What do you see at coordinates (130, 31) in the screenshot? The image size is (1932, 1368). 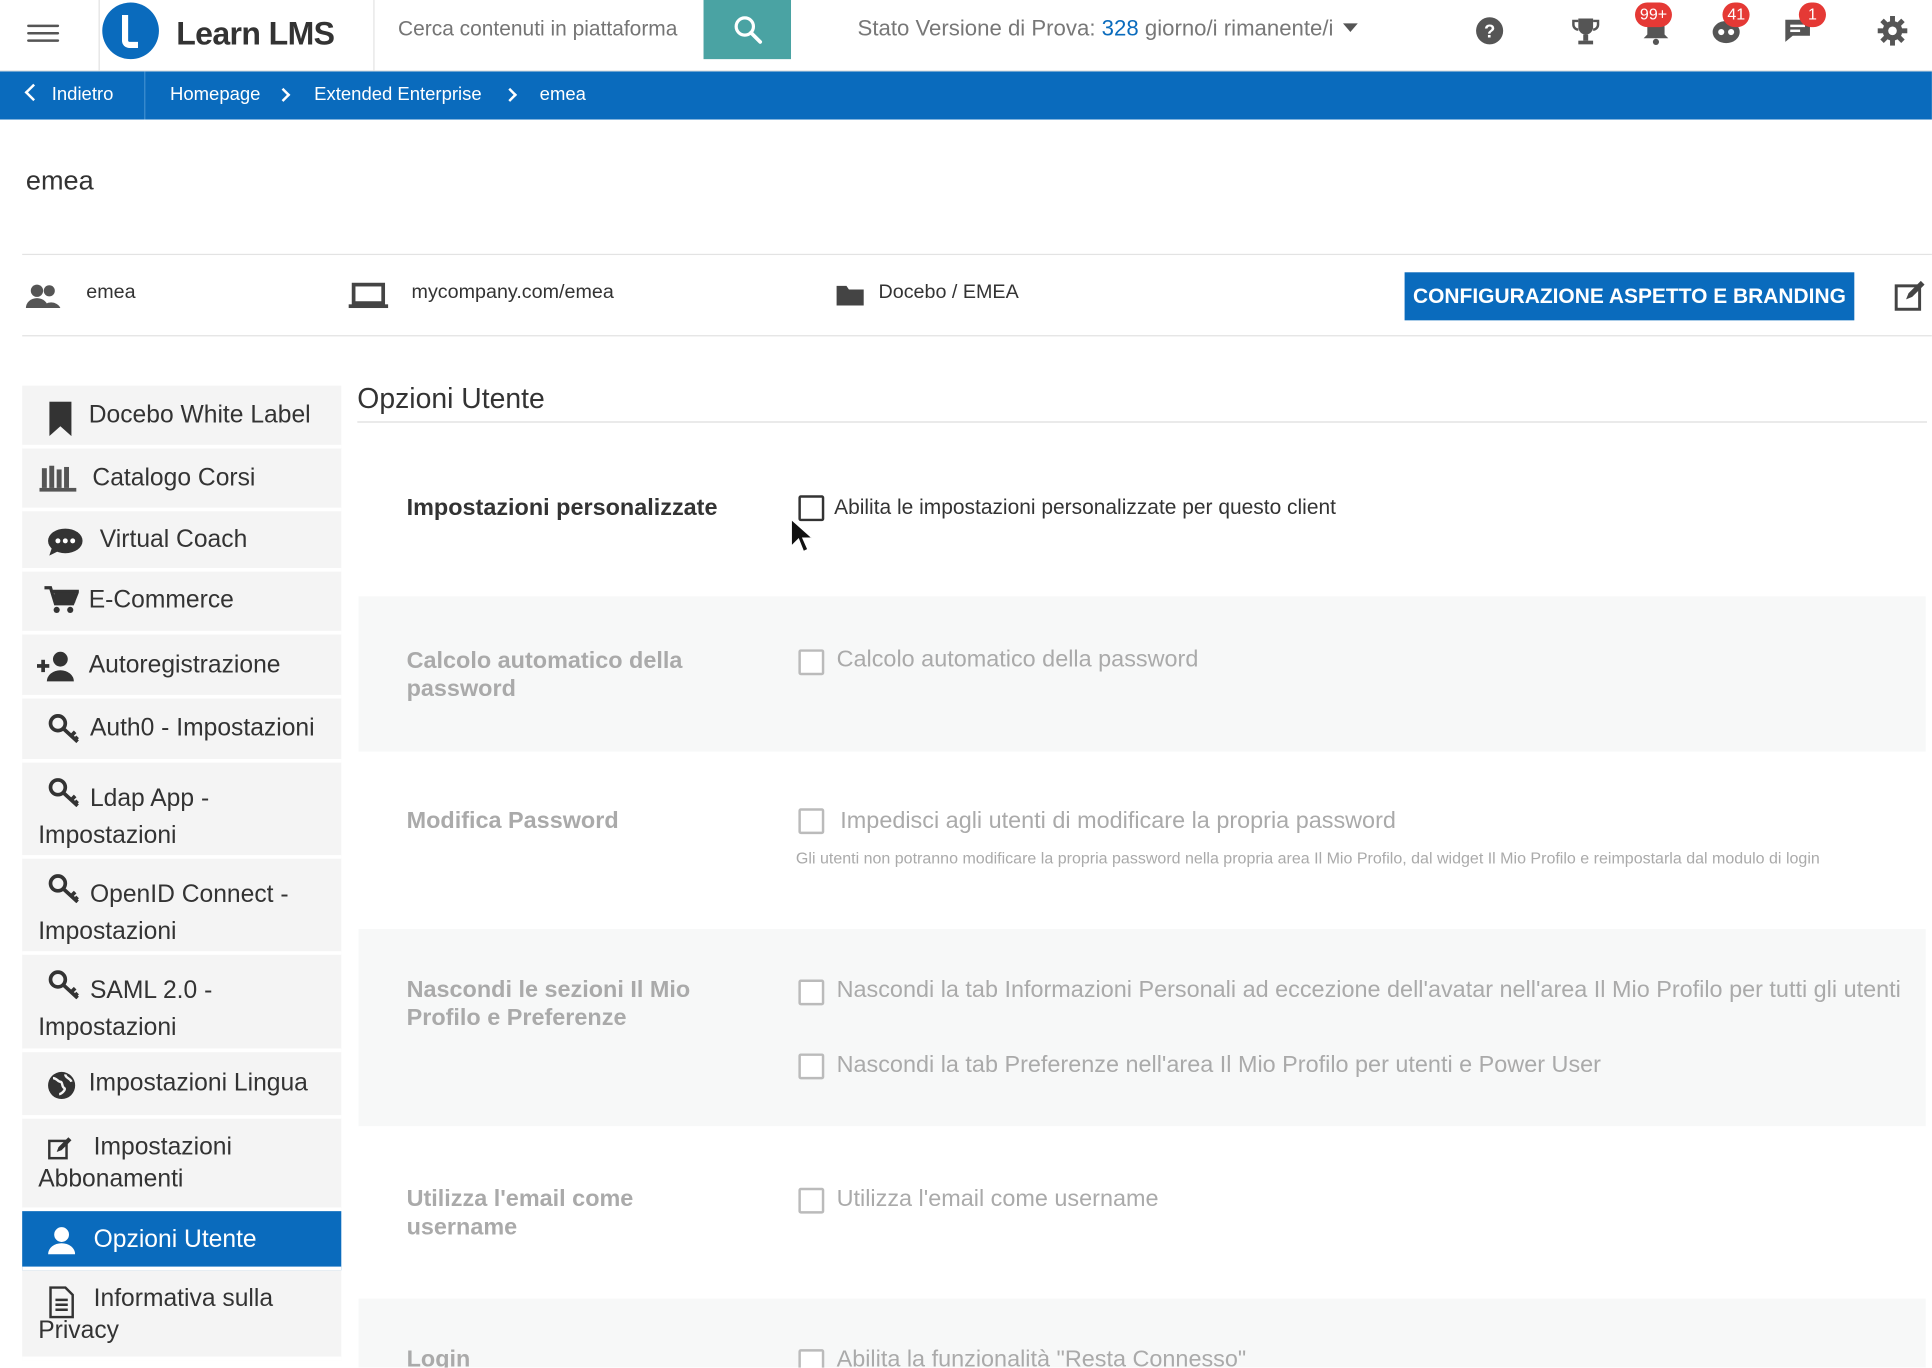 I see `logo-icon` at bounding box center [130, 31].